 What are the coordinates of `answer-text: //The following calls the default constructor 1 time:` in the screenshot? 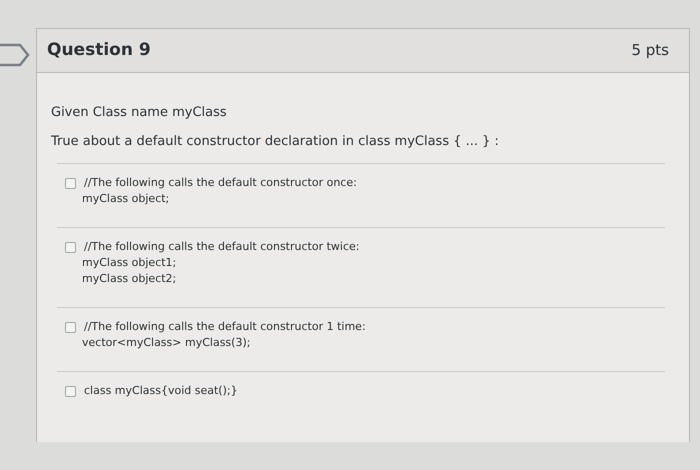 It's located at (225, 326).